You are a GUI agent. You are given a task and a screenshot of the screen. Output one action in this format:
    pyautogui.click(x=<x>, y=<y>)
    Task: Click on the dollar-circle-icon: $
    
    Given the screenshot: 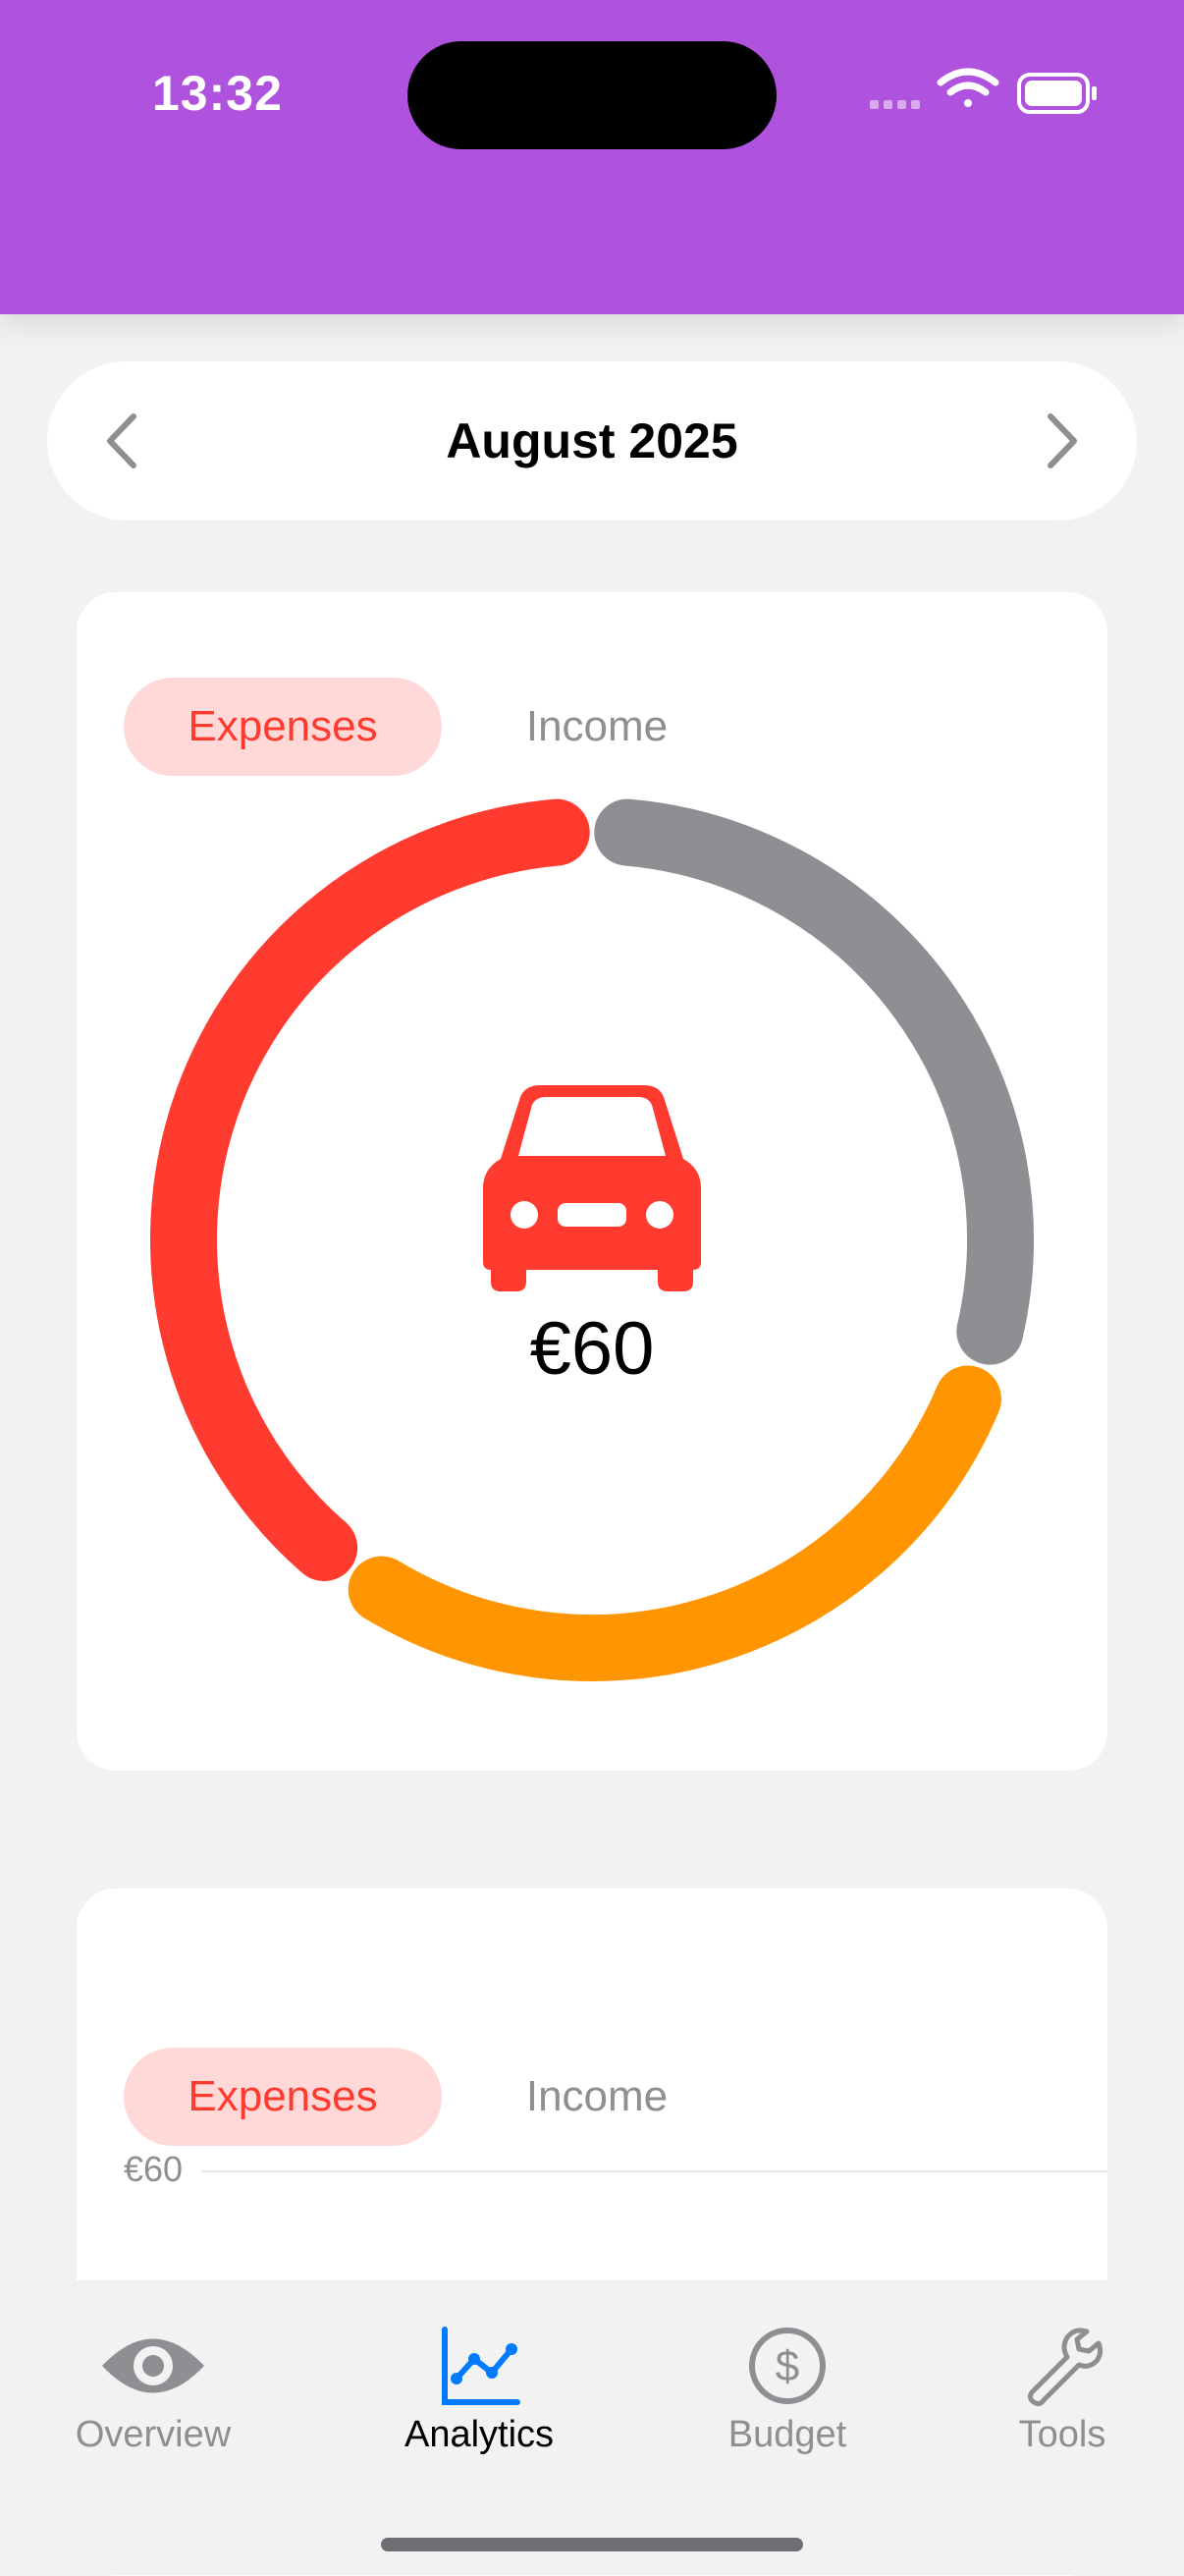 What is the action you would take?
    pyautogui.click(x=787, y=2366)
    